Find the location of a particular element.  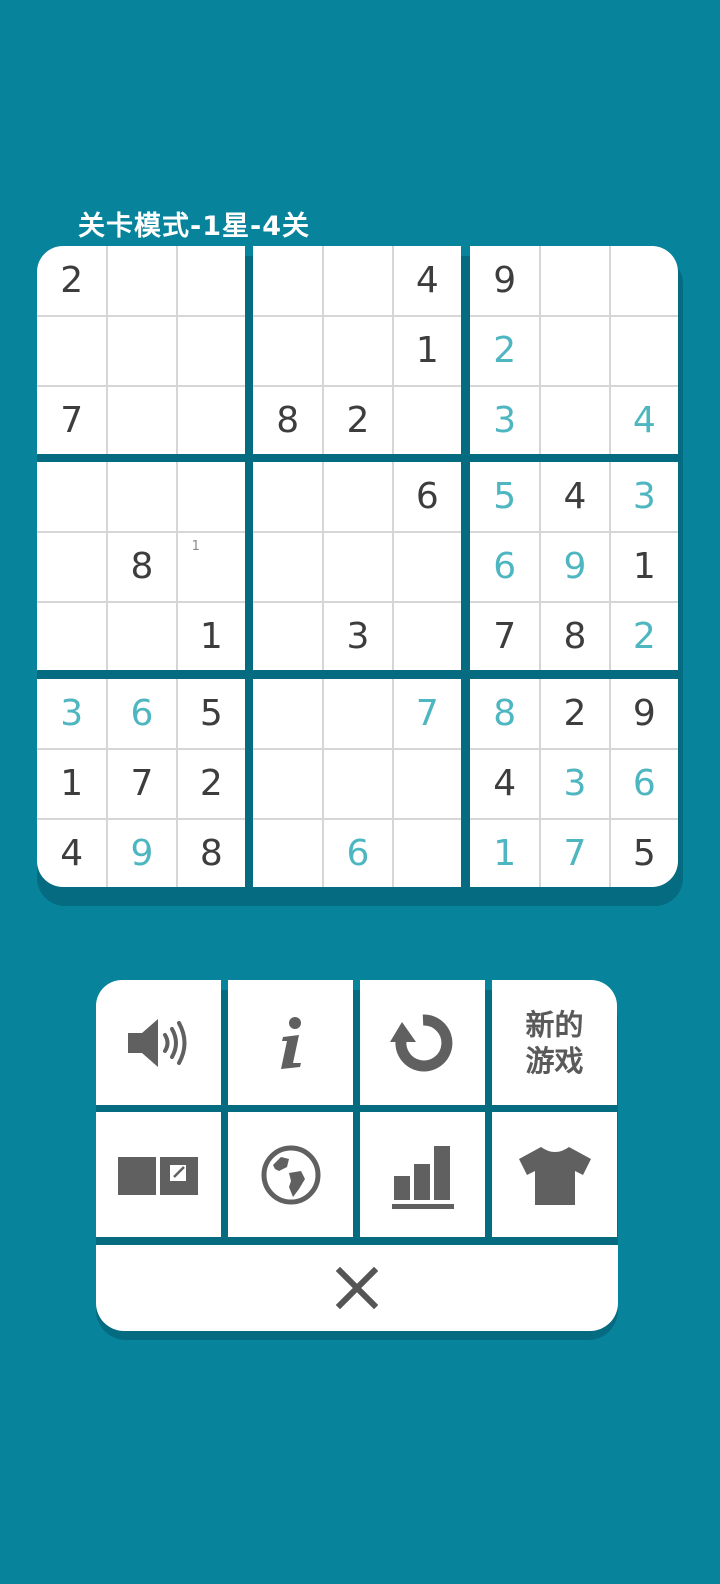

new-game-label-line1: 新的 is located at coordinates (554, 1024).